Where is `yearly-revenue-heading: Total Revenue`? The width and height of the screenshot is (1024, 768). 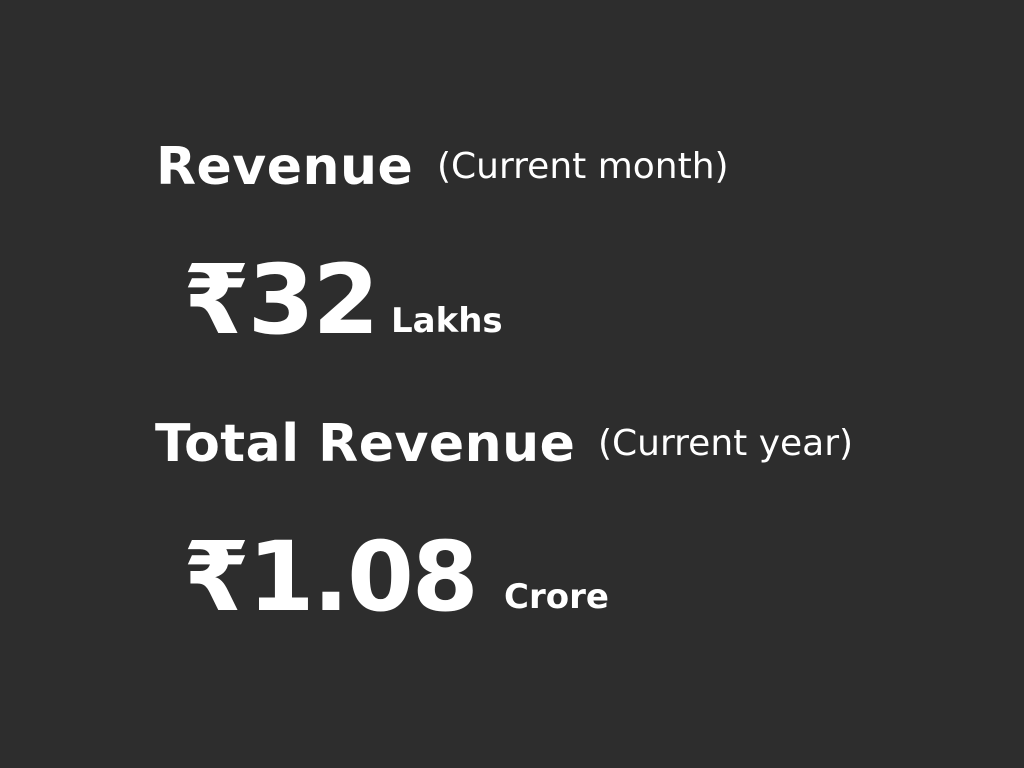 yearly-revenue-heading: Total Revenue is located at coordinates (365, 444).